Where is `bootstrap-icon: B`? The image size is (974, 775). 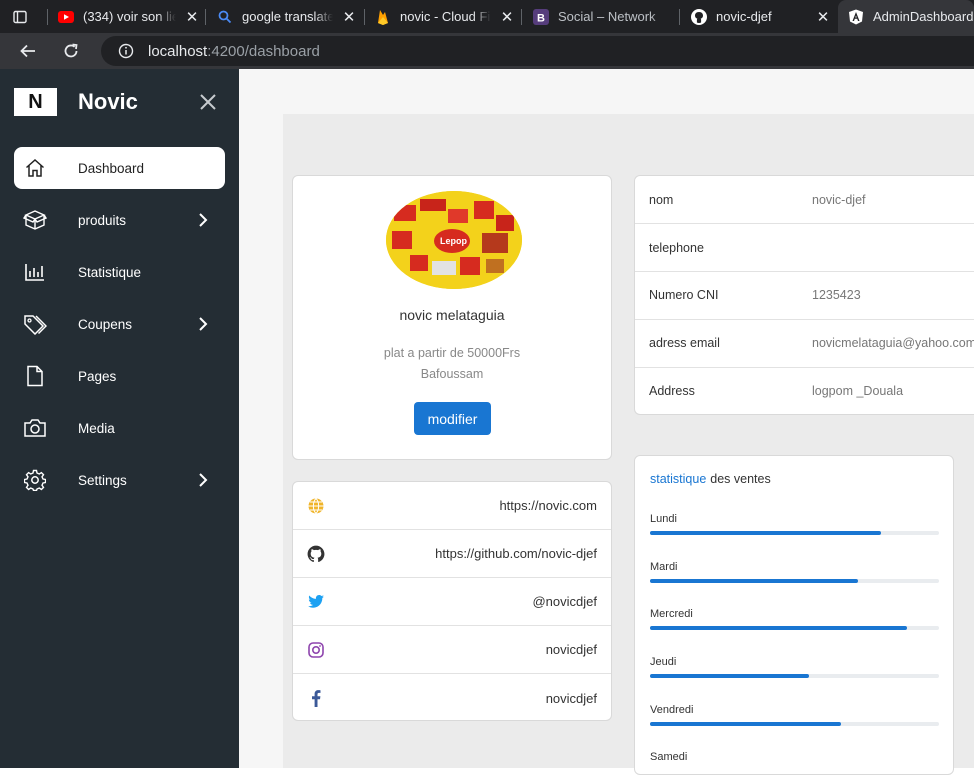 bootstrap-icon: B is located at coordinates (541, 16).